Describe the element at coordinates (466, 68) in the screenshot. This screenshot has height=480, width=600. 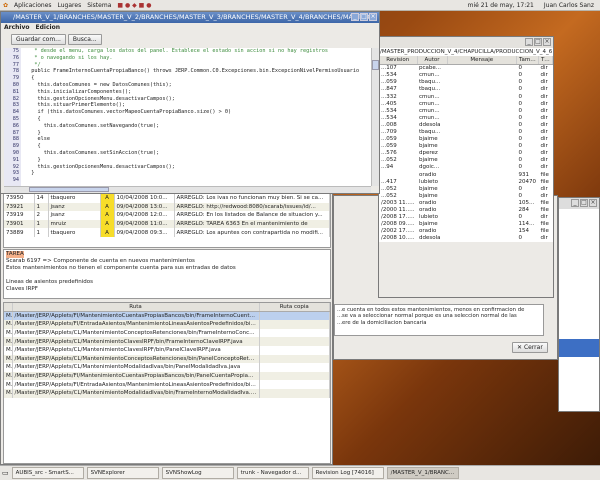
I see `repo-row: ...107 pcabe... 0 dir` at that location.